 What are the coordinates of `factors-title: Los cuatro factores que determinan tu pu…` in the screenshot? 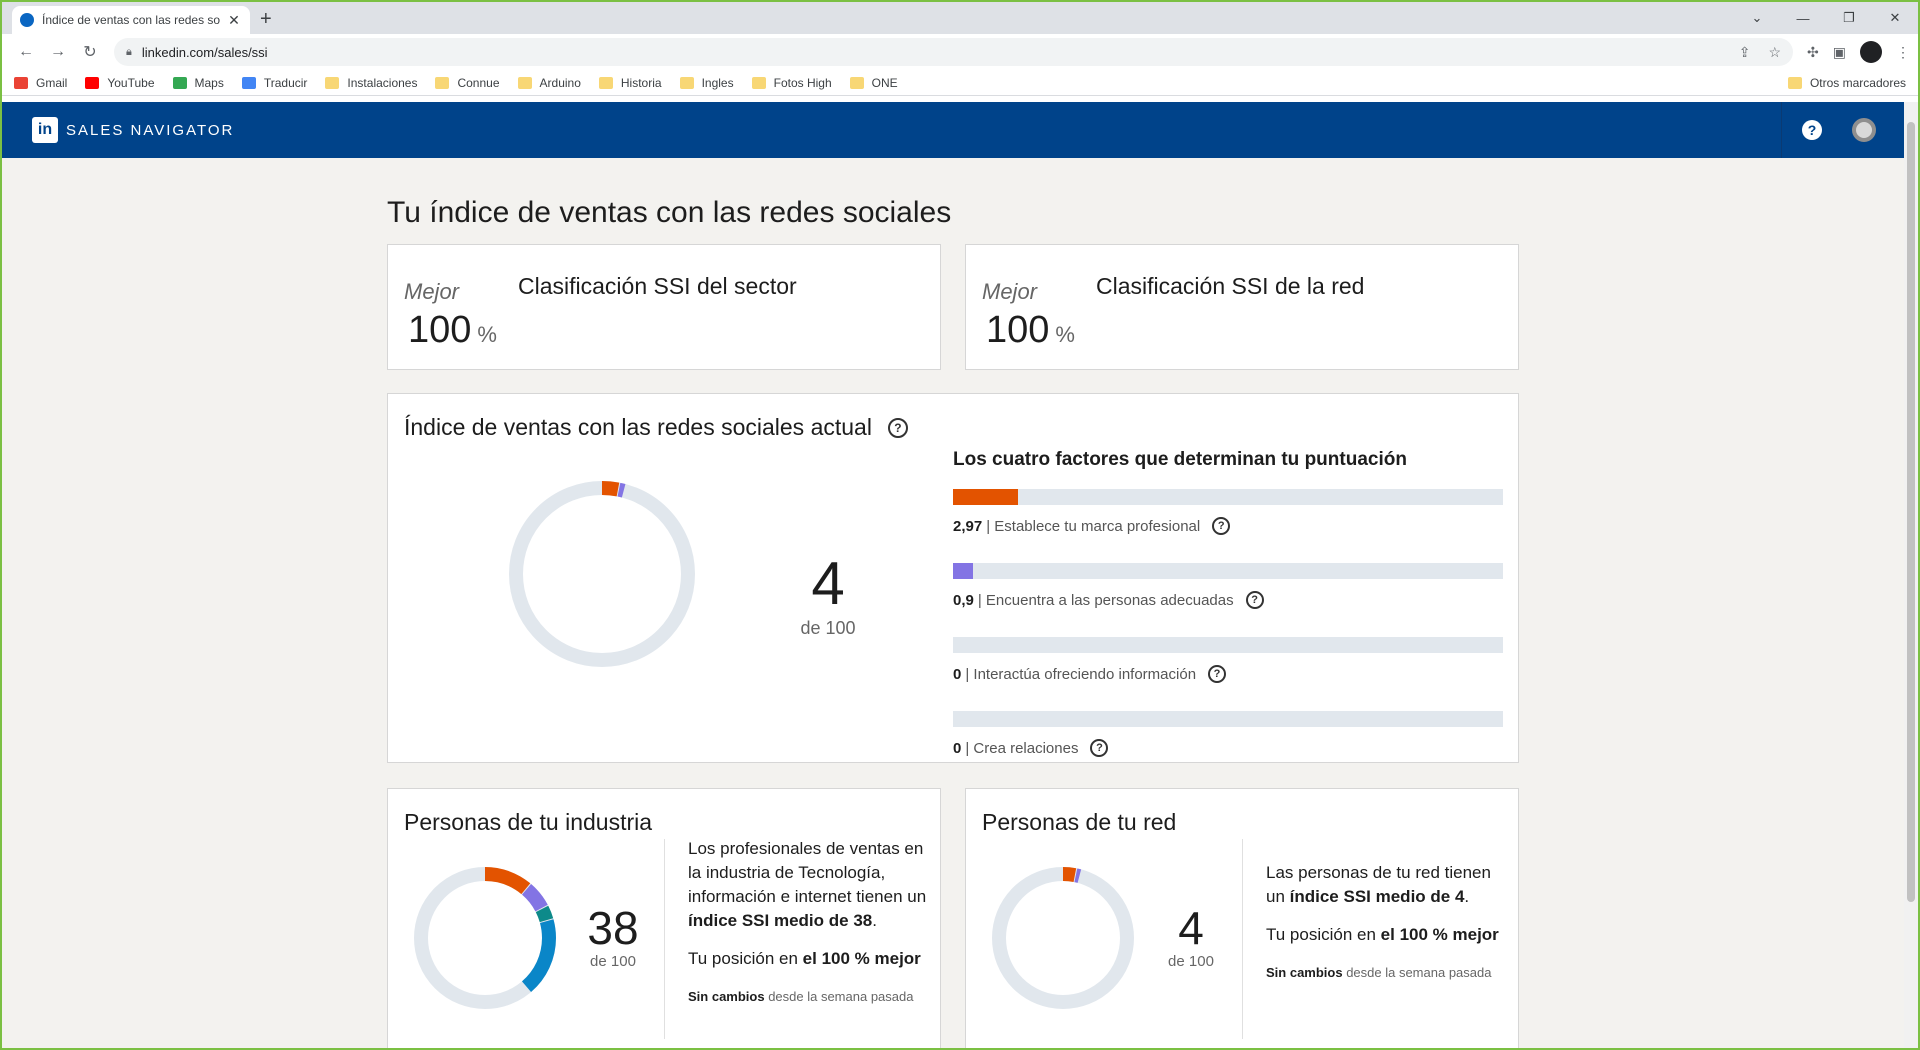 It's located at (1180, 459).